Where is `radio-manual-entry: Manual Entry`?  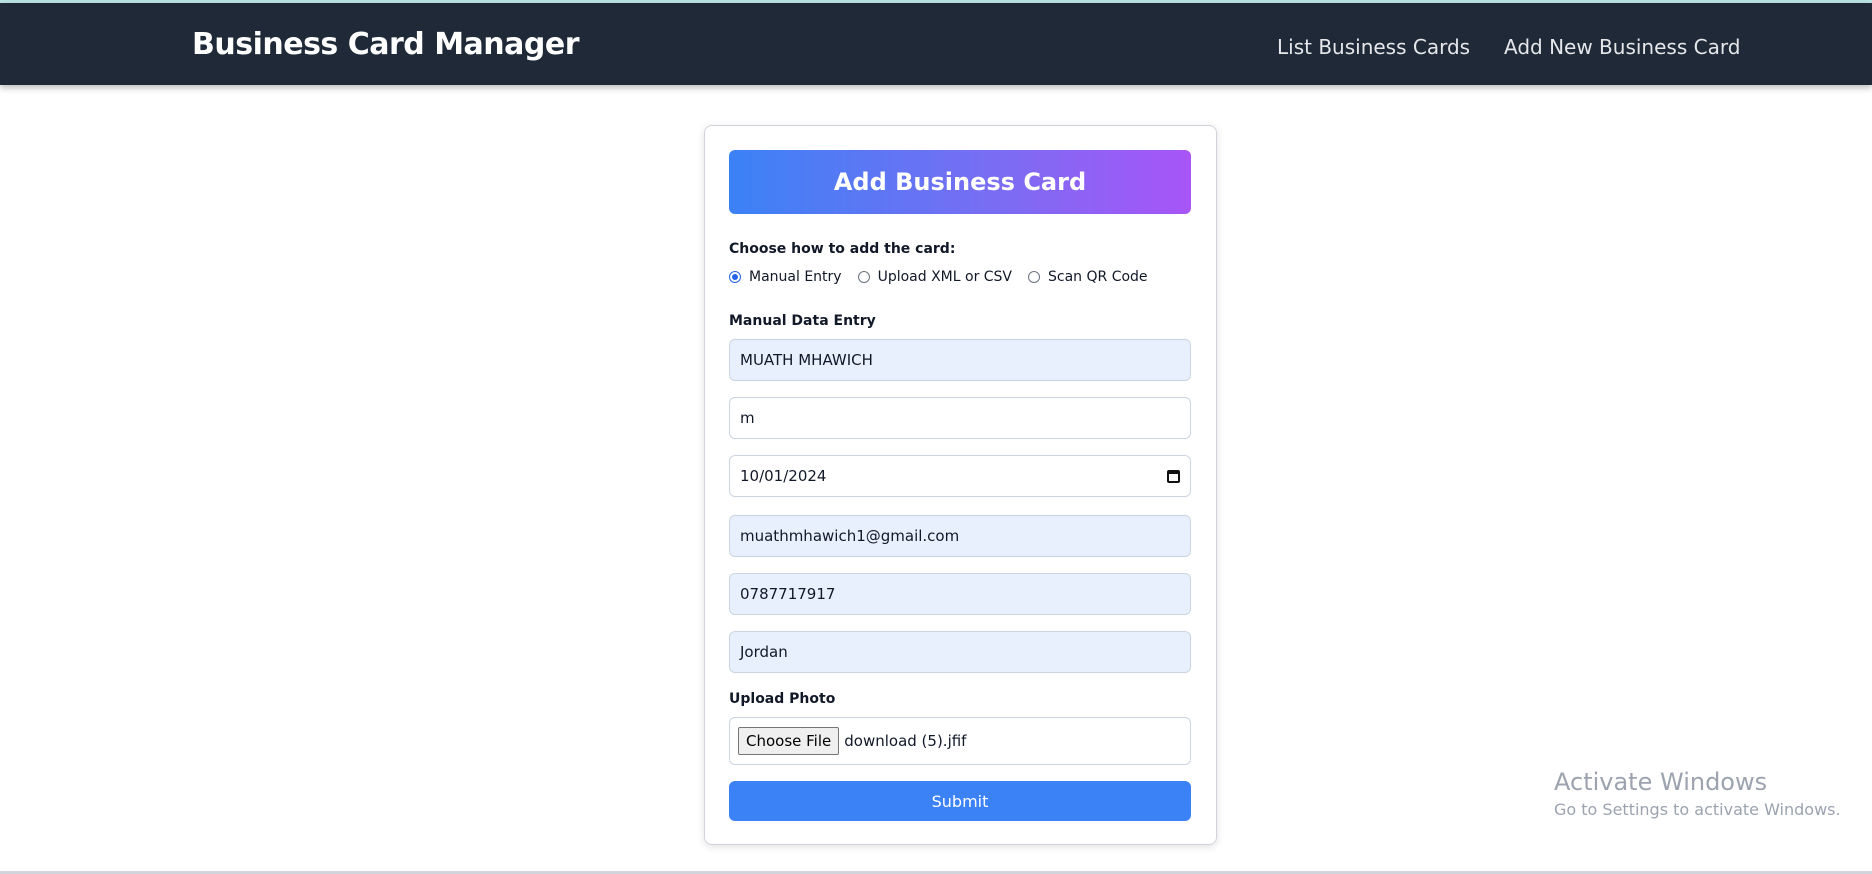
radio-manual-entry: Manual Entry is located at coordinates (785, 277).